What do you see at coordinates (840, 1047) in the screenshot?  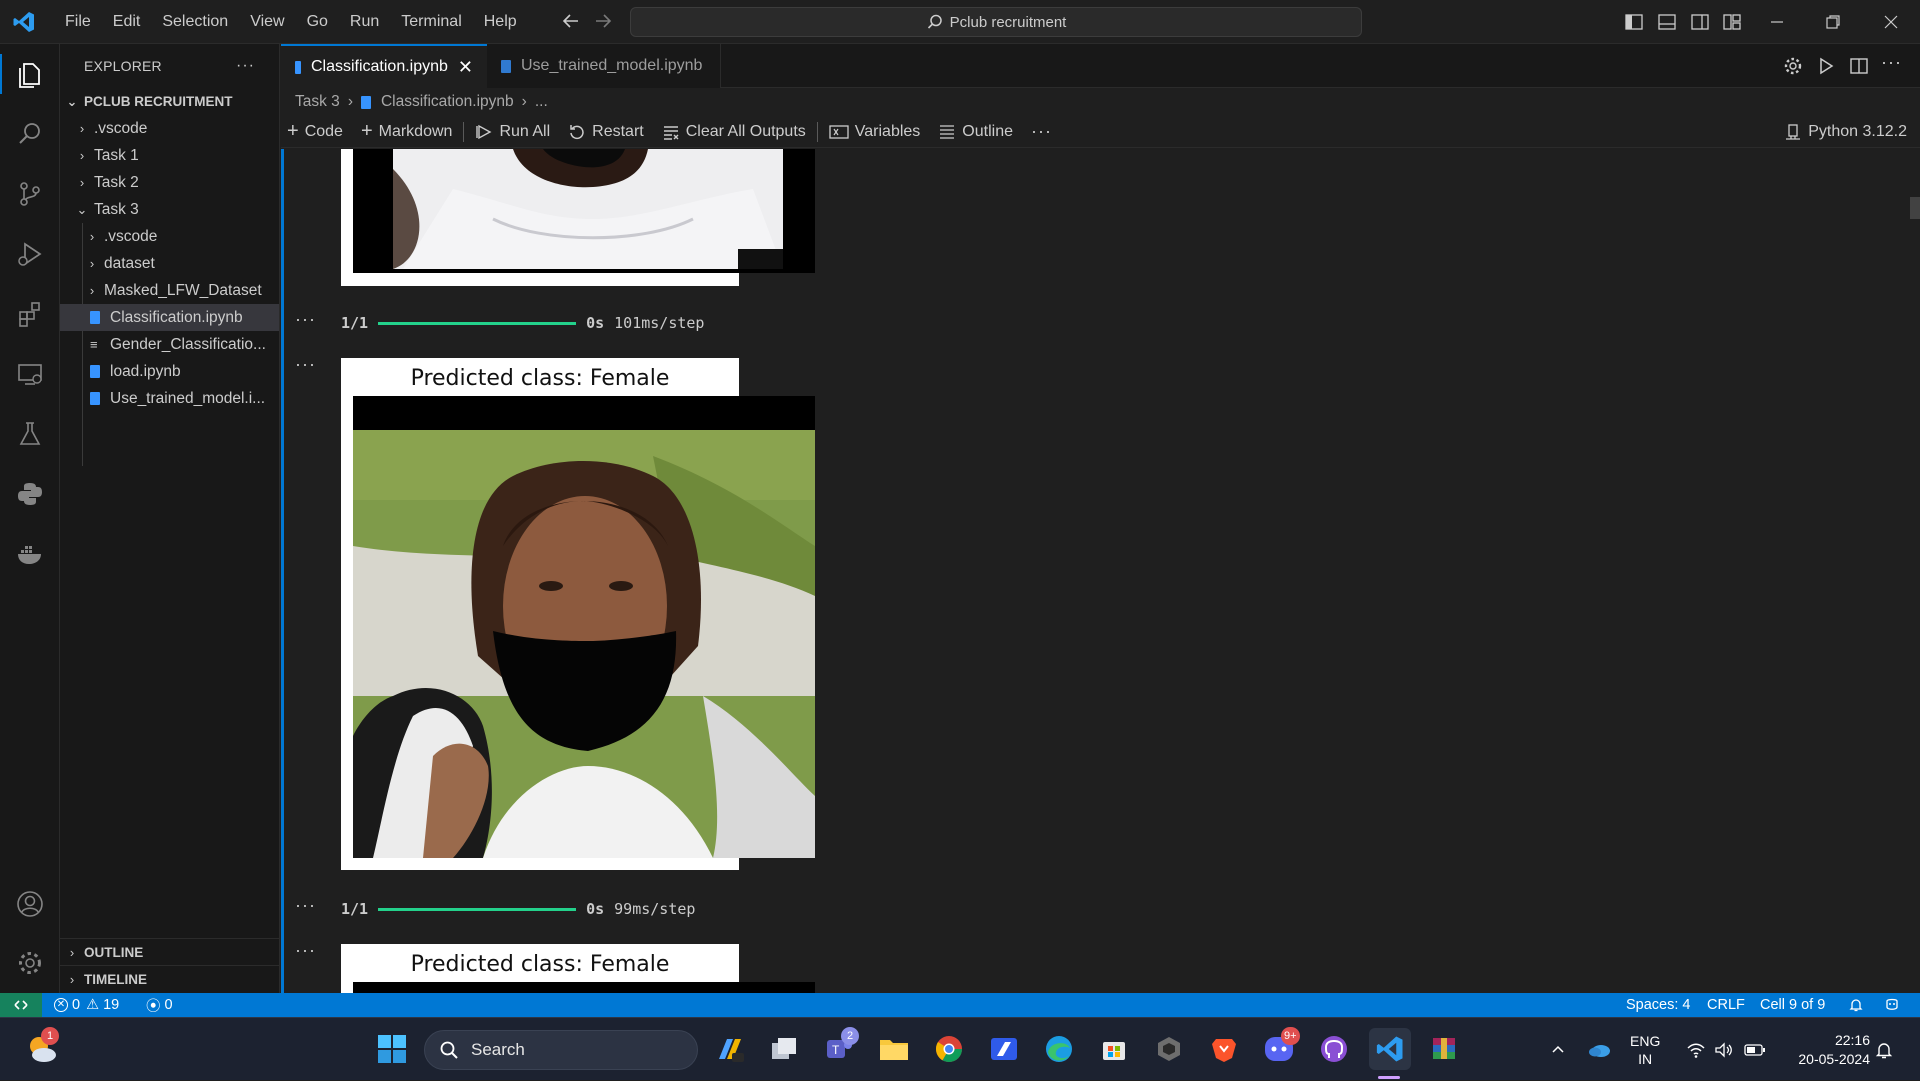 I see `teams-icon: T 2` at bounding box center [840, 1047].